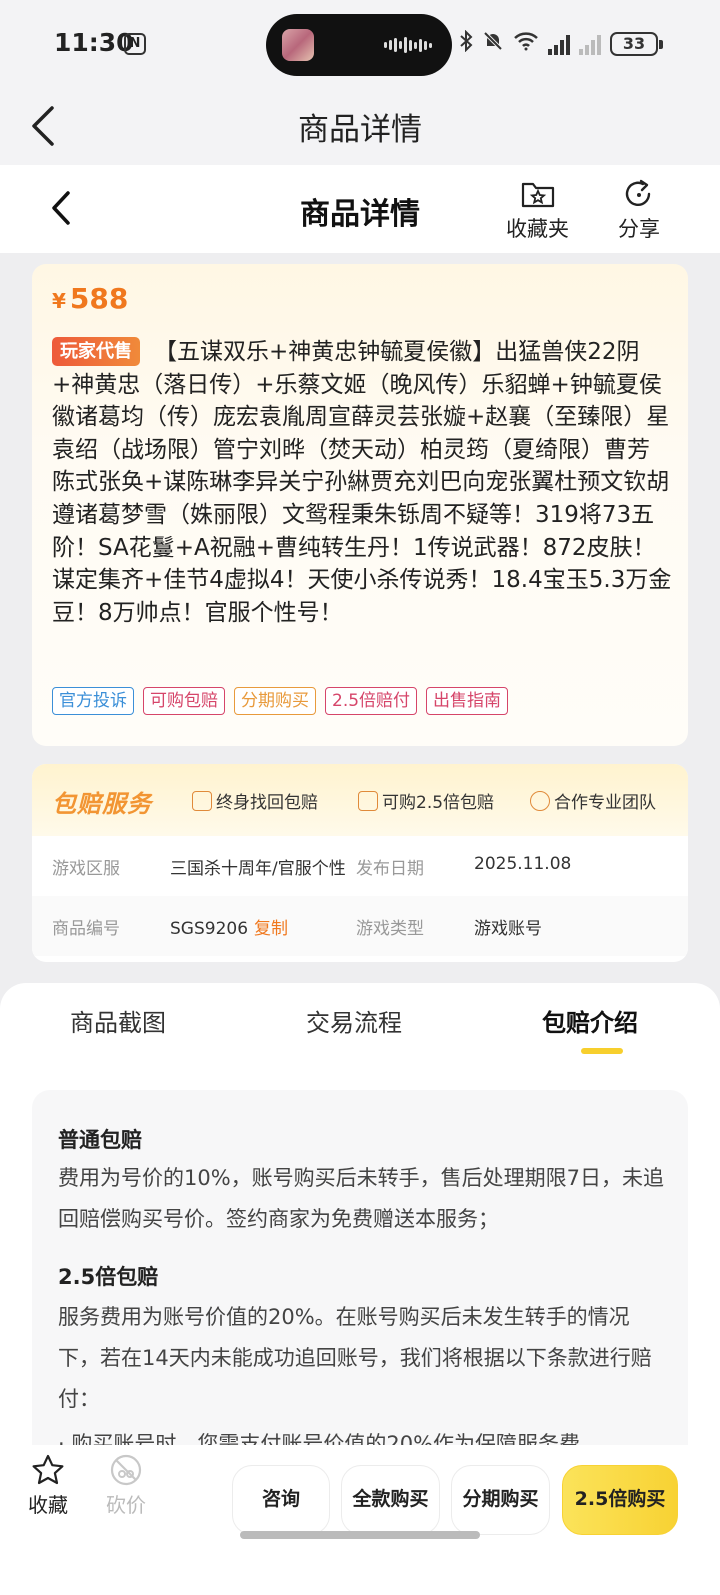  Describe the element at coordinates (537, 195) in the screenshot. I see `folder-star-icon` at that location.